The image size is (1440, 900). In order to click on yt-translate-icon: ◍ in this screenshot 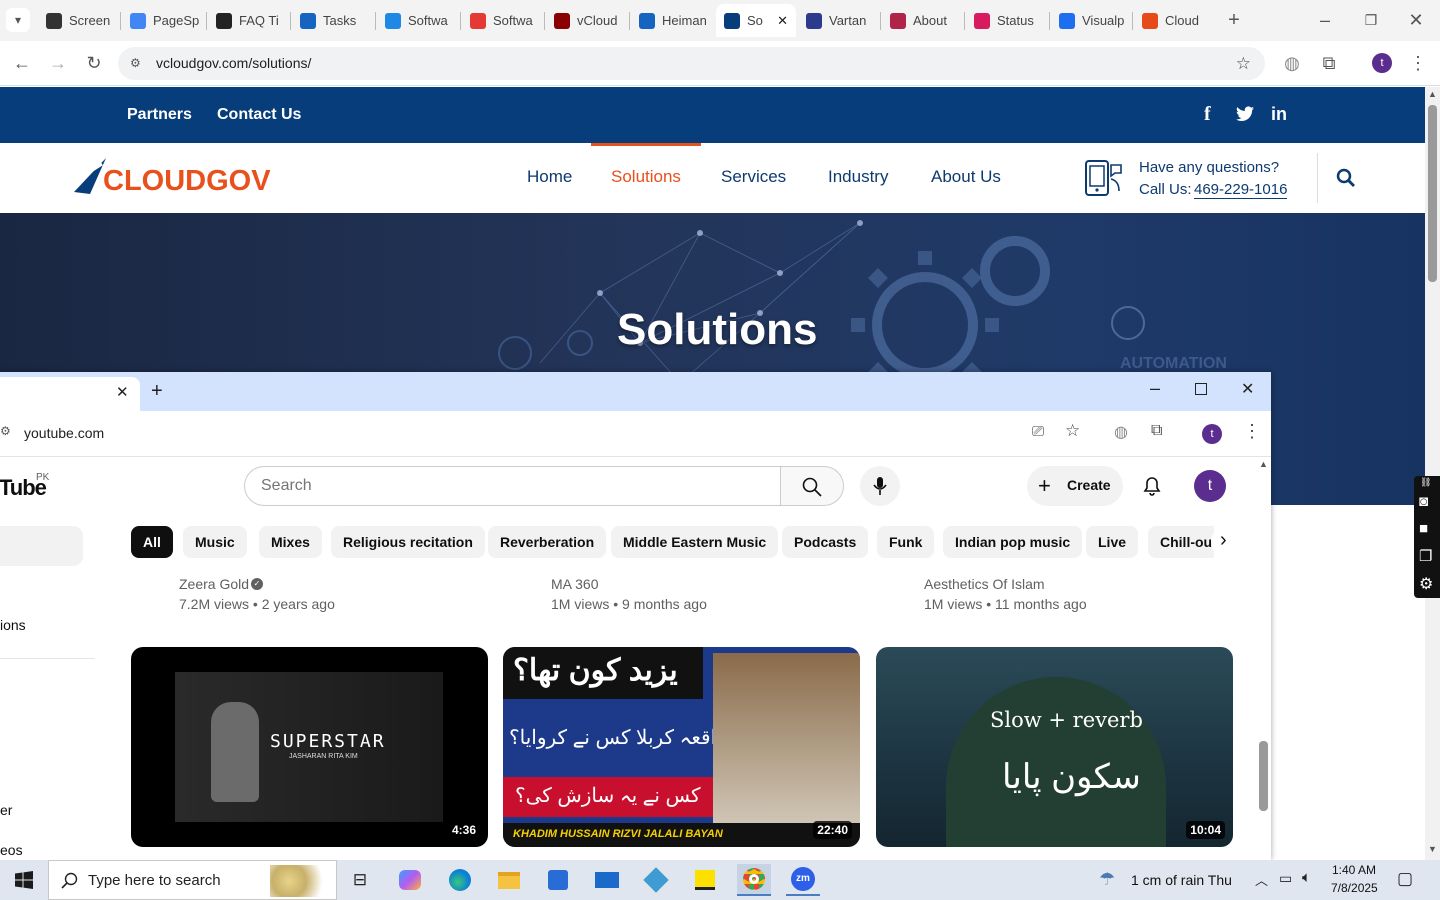, I will do `click(1121, 432)`.